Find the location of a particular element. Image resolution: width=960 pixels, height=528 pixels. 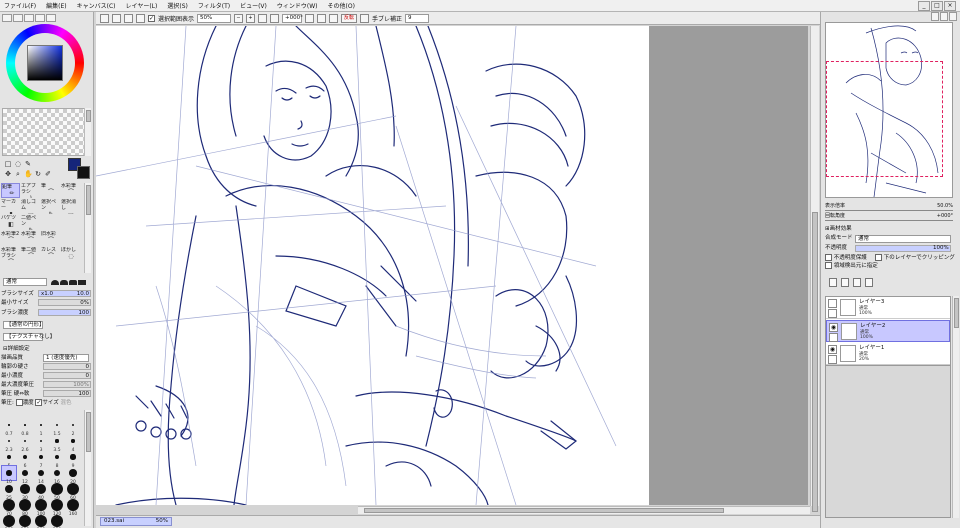

restore-button: □ is located at coordinates (937, 6).